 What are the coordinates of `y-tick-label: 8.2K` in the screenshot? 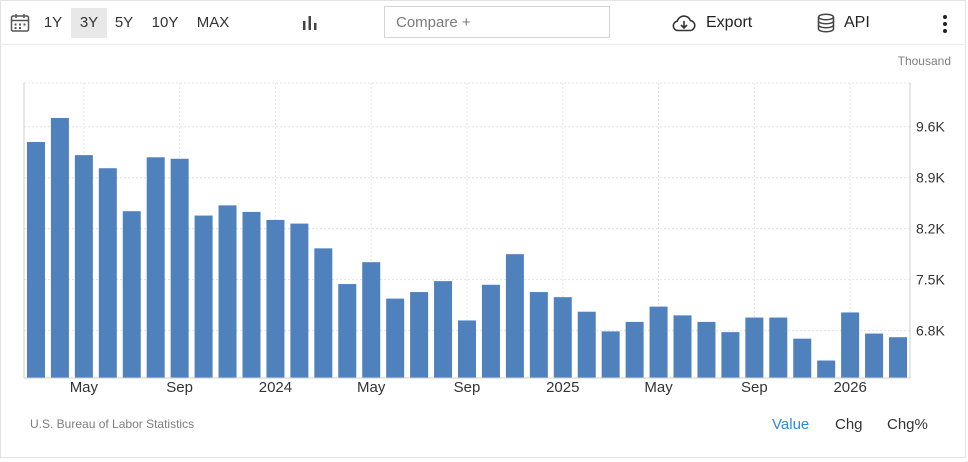 It's located at (930, 229).